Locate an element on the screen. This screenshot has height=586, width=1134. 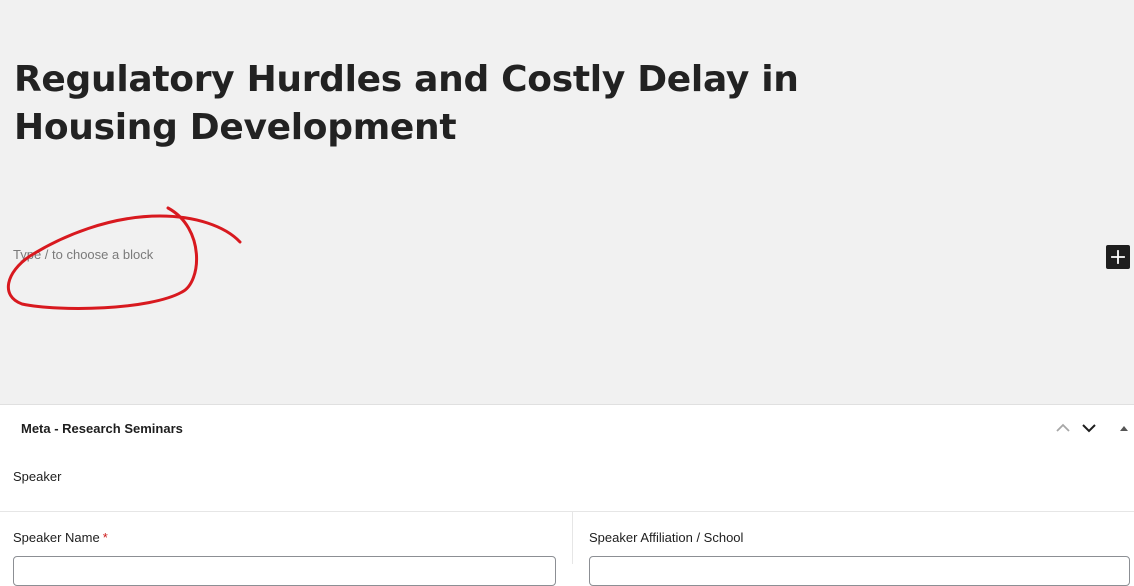
chevron-up-icon is located at coordinates (1063, 427).